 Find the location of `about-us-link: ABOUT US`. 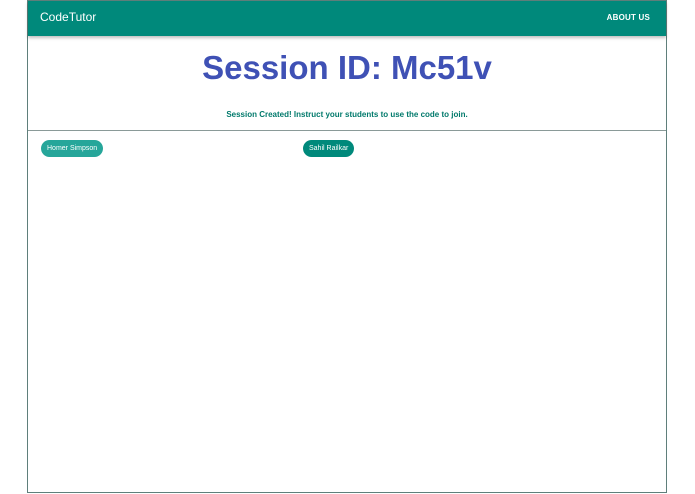

about-us-link: ABOUT US is located at coordinates (628, 17).